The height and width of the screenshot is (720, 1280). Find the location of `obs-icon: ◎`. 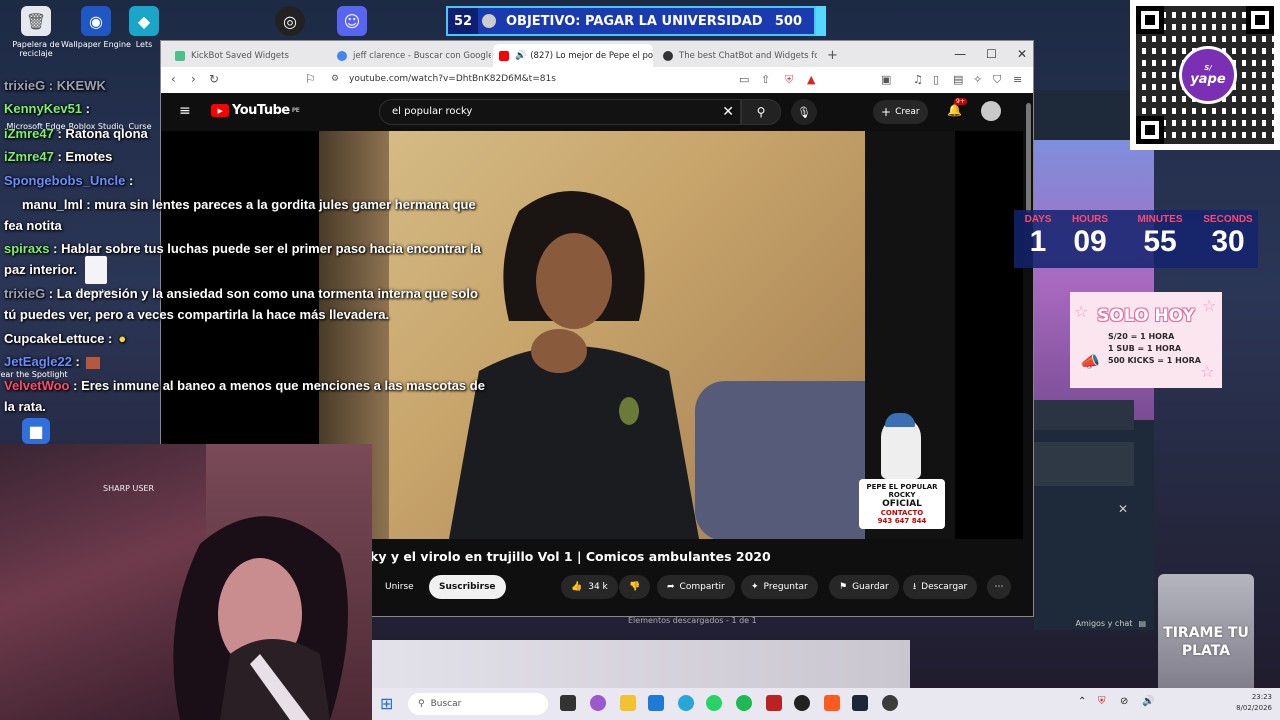

obs-icon: ◎ is located at coordinates (290, 21).